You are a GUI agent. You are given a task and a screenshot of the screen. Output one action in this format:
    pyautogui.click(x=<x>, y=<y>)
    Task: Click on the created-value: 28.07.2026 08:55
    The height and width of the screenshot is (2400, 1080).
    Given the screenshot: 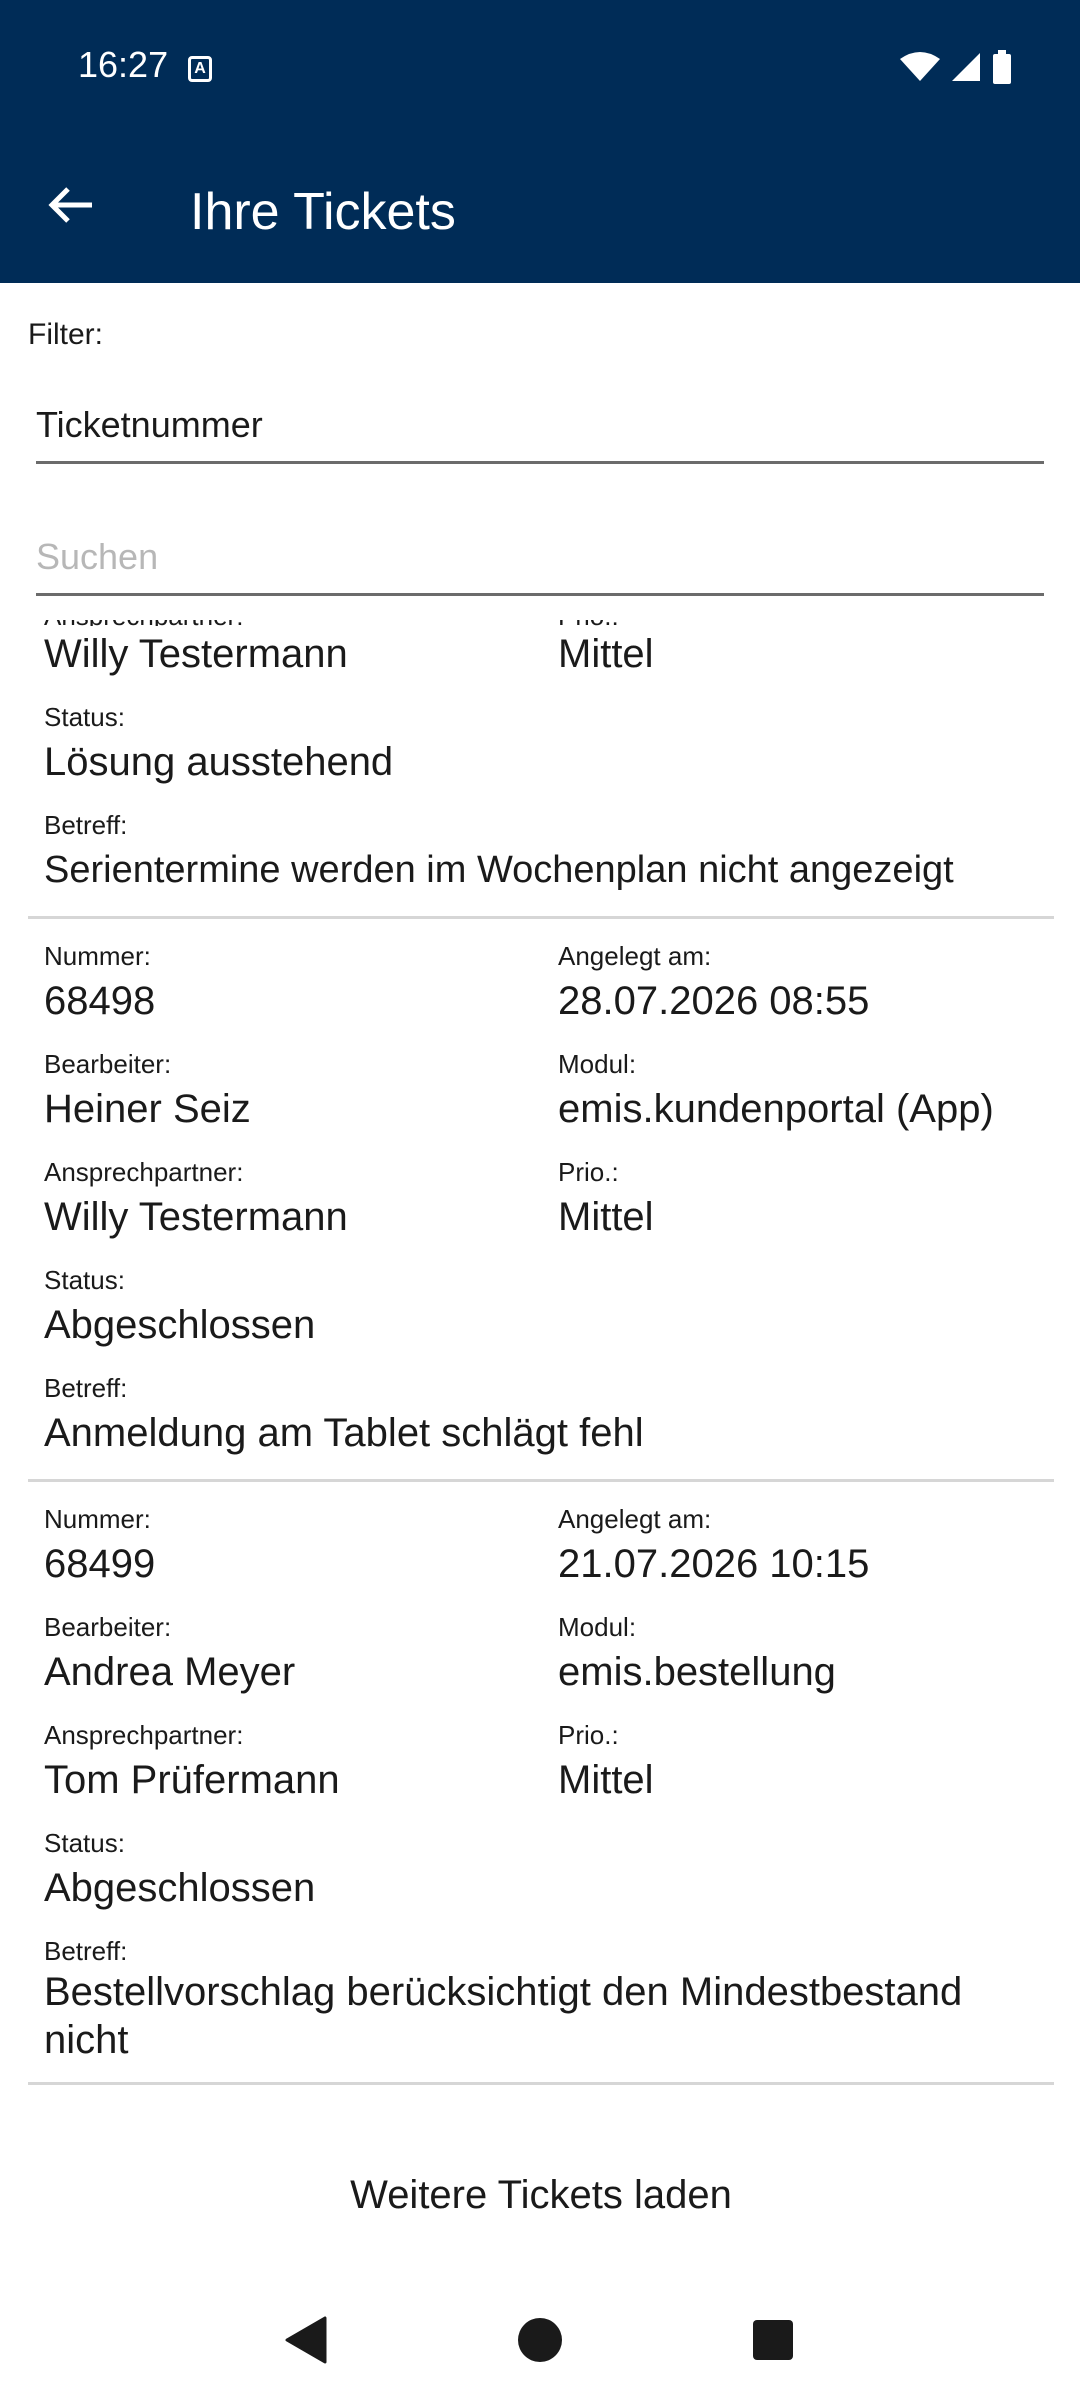 What is the action you would take?
    pyautogui.click(x=714, y=1001)
    